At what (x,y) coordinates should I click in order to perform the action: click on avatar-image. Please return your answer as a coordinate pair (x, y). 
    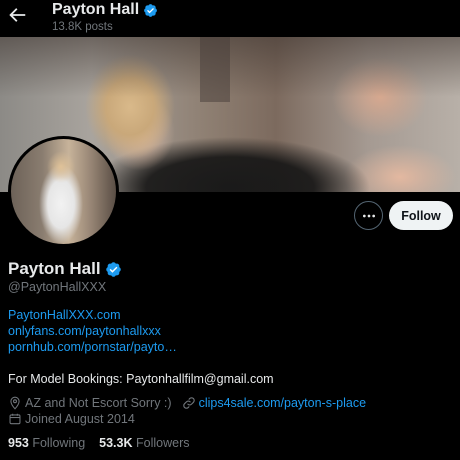
    Looking at the image, I should click on (63, 191).